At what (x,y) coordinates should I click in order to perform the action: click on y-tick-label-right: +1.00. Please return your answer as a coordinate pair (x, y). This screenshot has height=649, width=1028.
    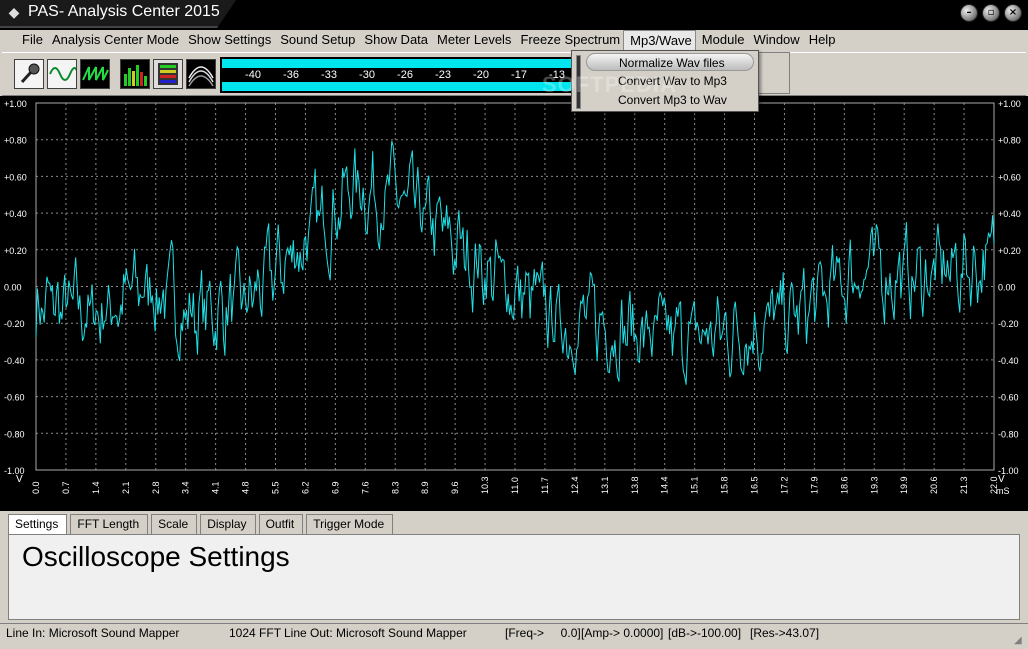
    Looking at the image, I should click on (1009, 104).